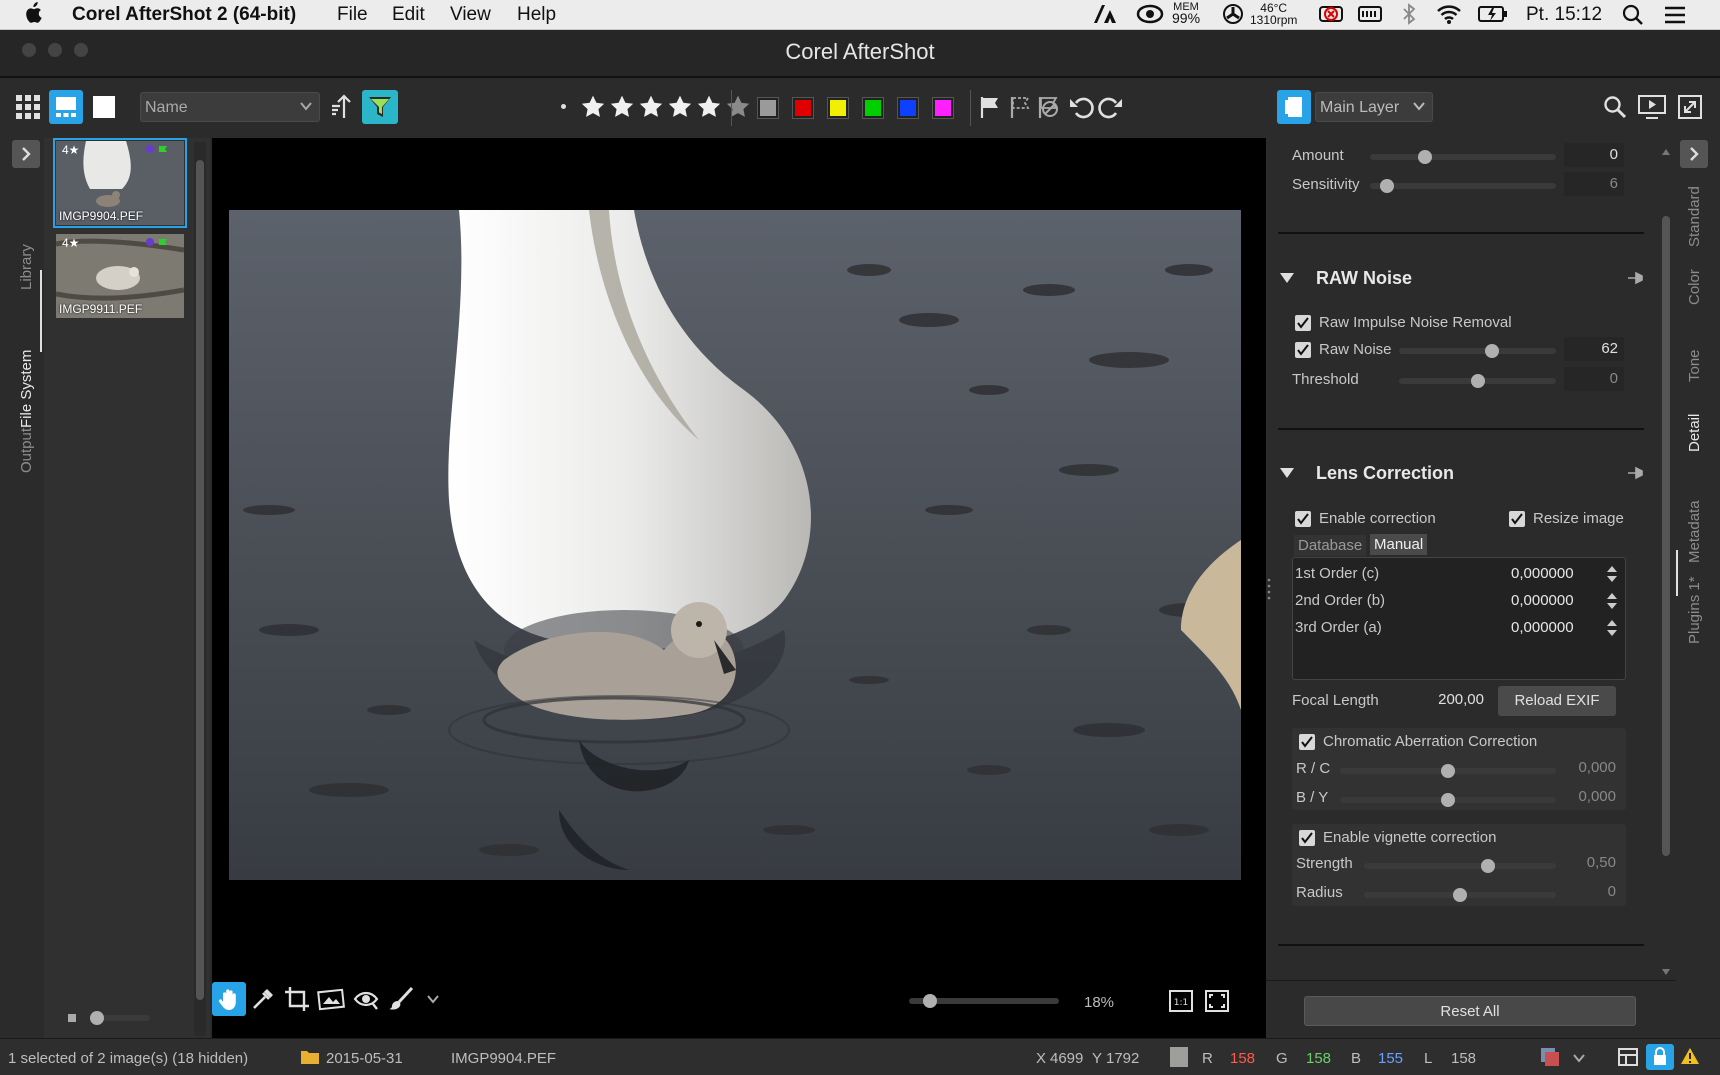  I want to click on rating-filter, so click(665, 107).